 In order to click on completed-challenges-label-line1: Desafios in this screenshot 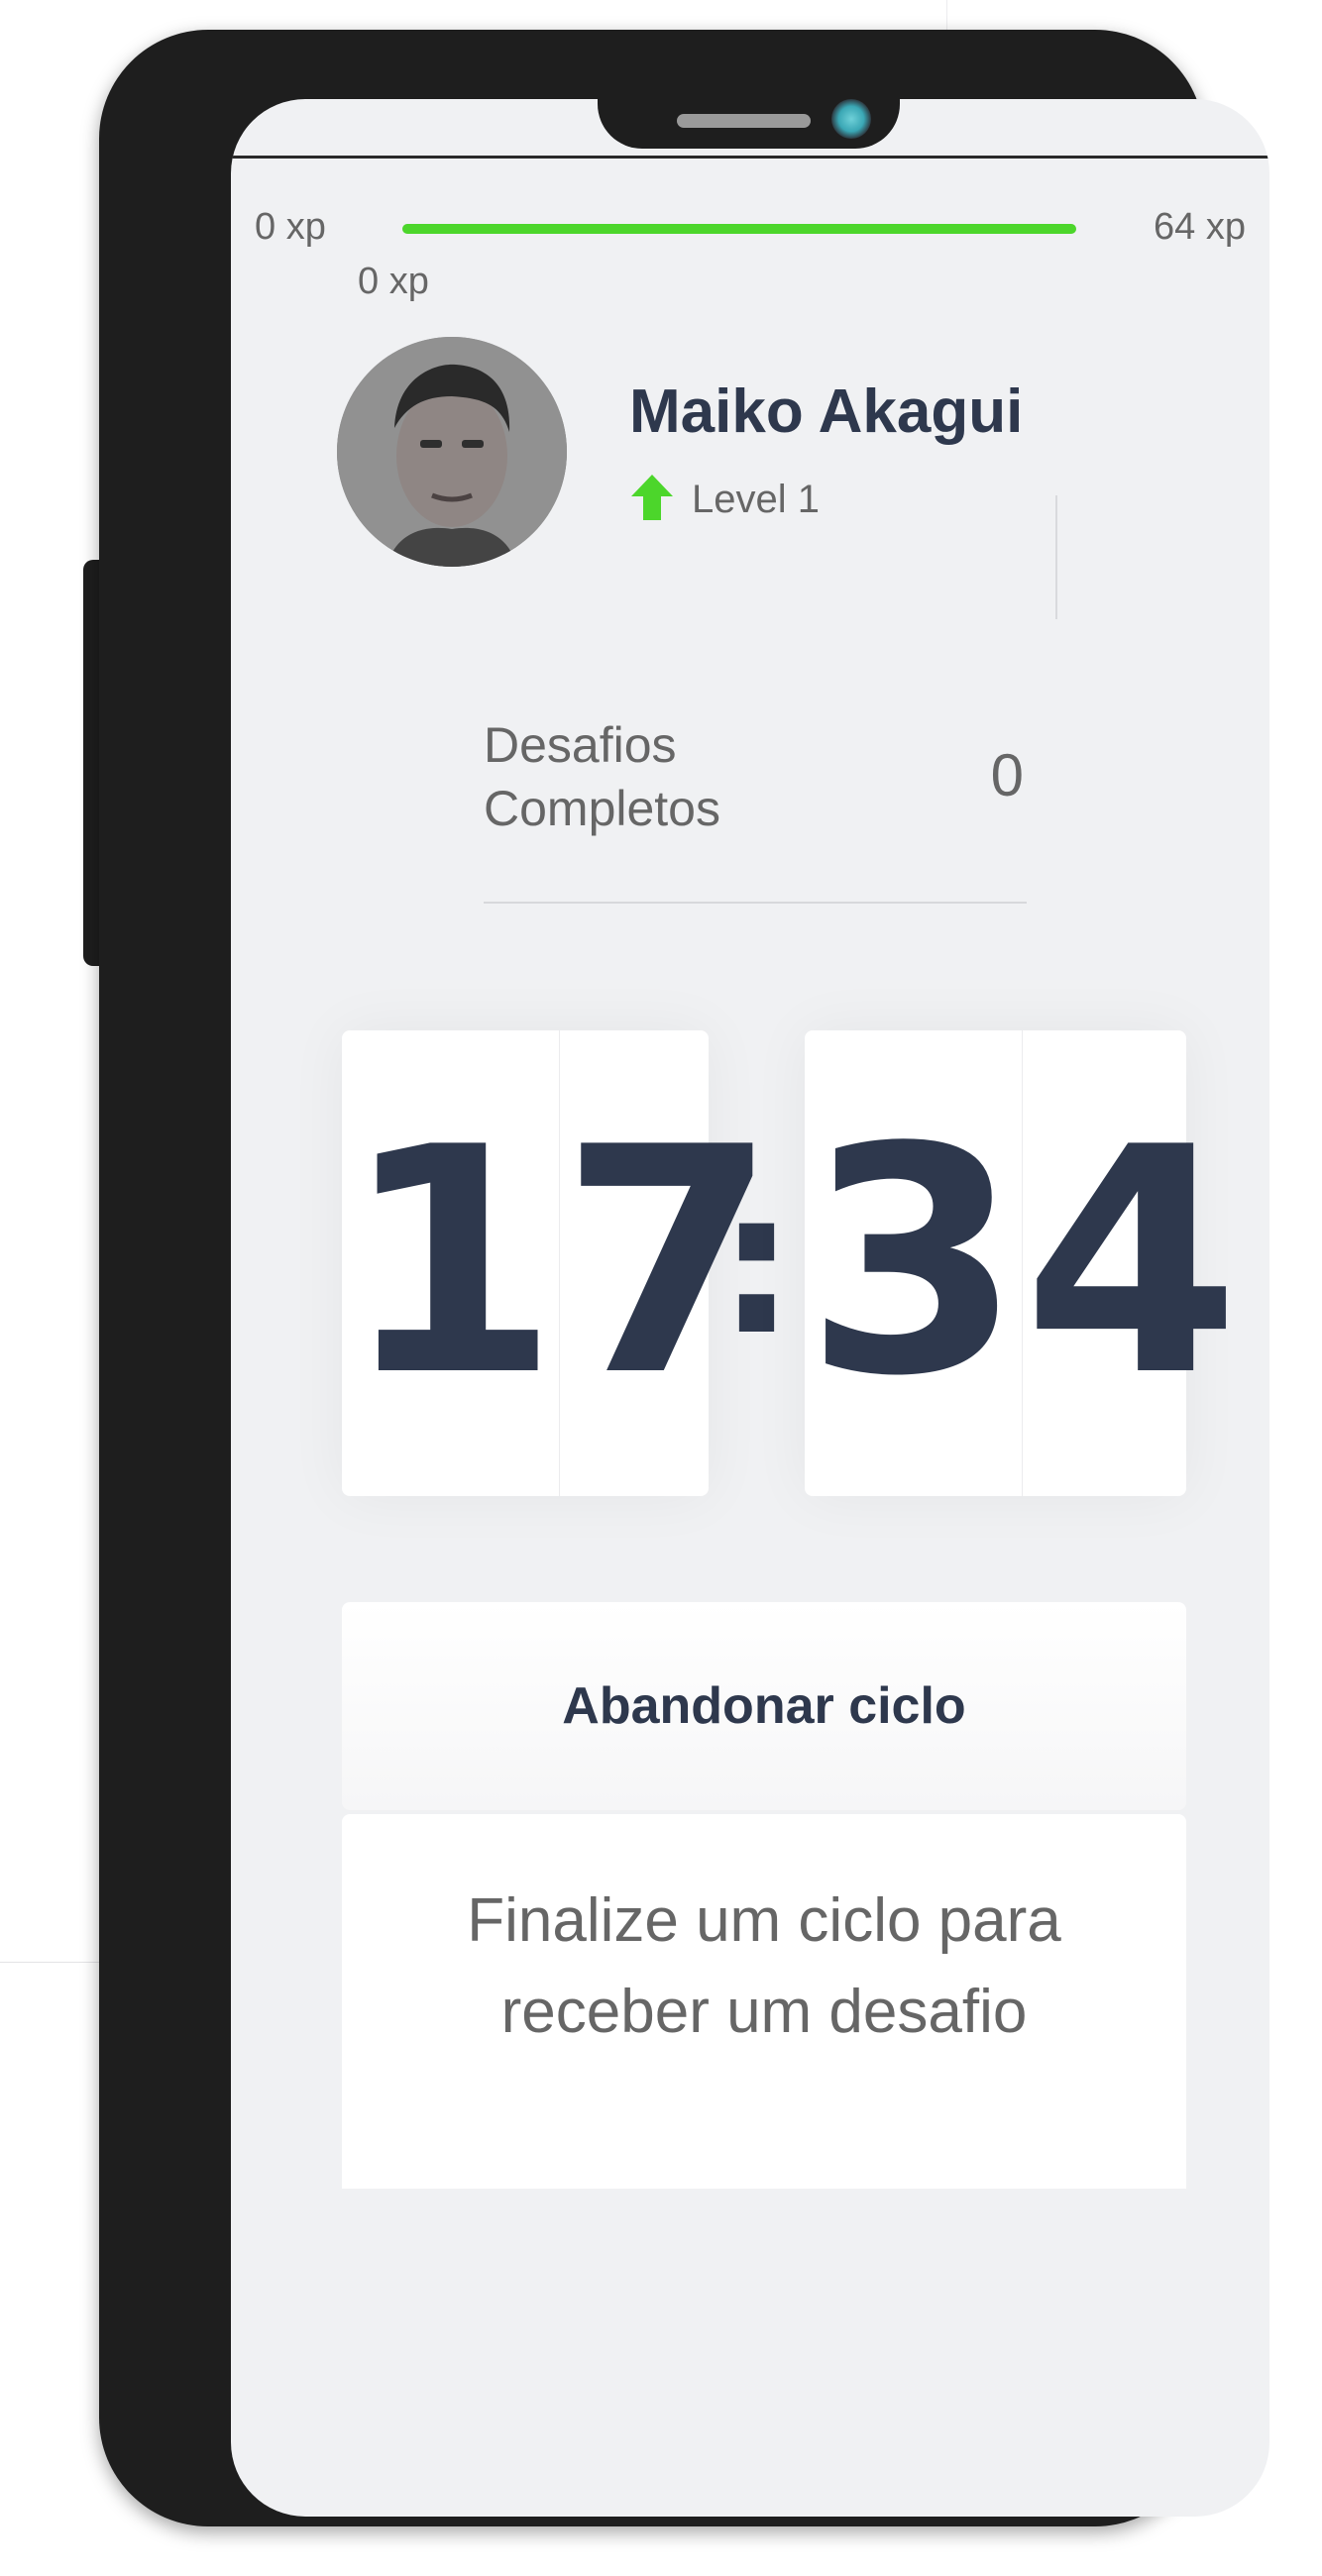, I will do `click(581, 745)`.